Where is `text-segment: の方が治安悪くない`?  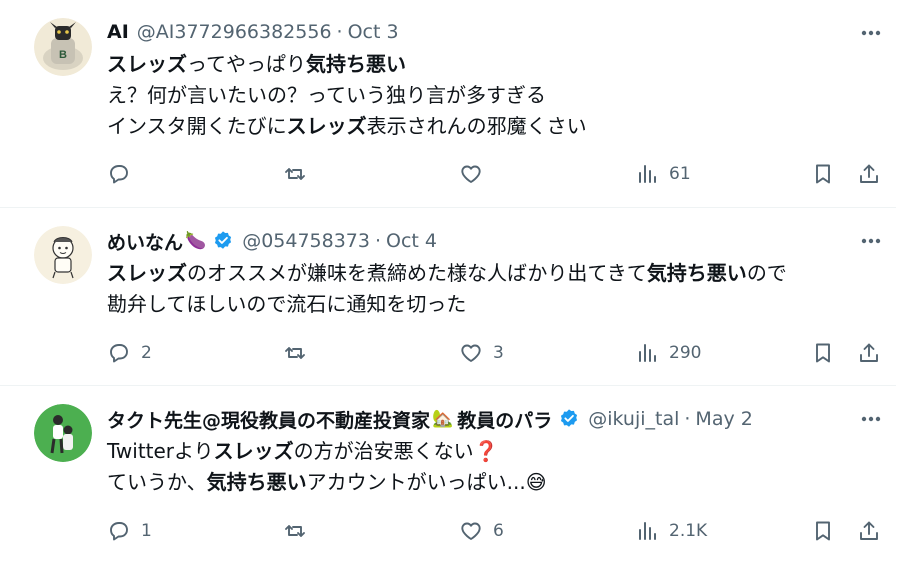
text-segment: の方が治安悪くない is located at coordinates (383, 451).